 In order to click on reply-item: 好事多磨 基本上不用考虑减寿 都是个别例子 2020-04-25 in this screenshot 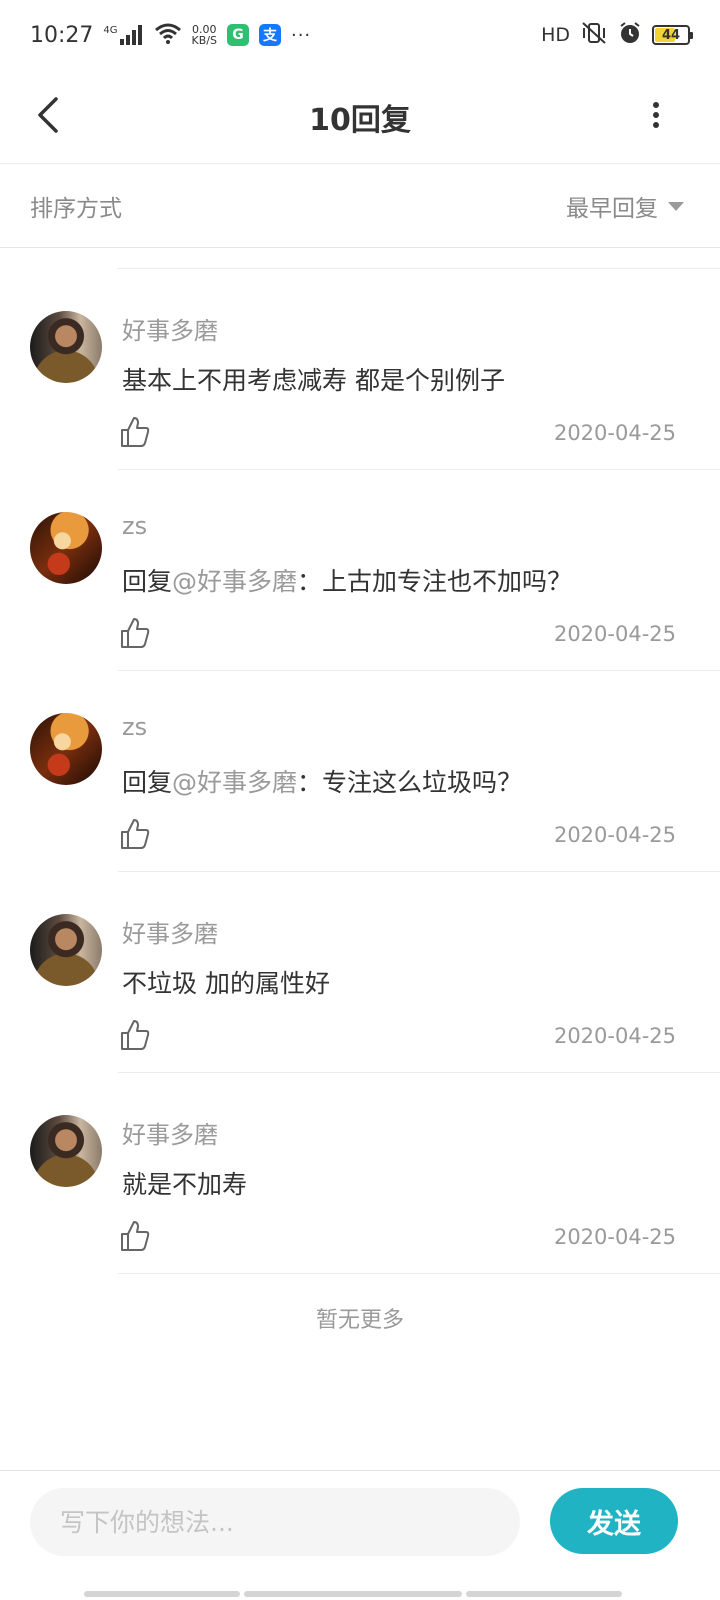, I will do `click(360, 369)`.